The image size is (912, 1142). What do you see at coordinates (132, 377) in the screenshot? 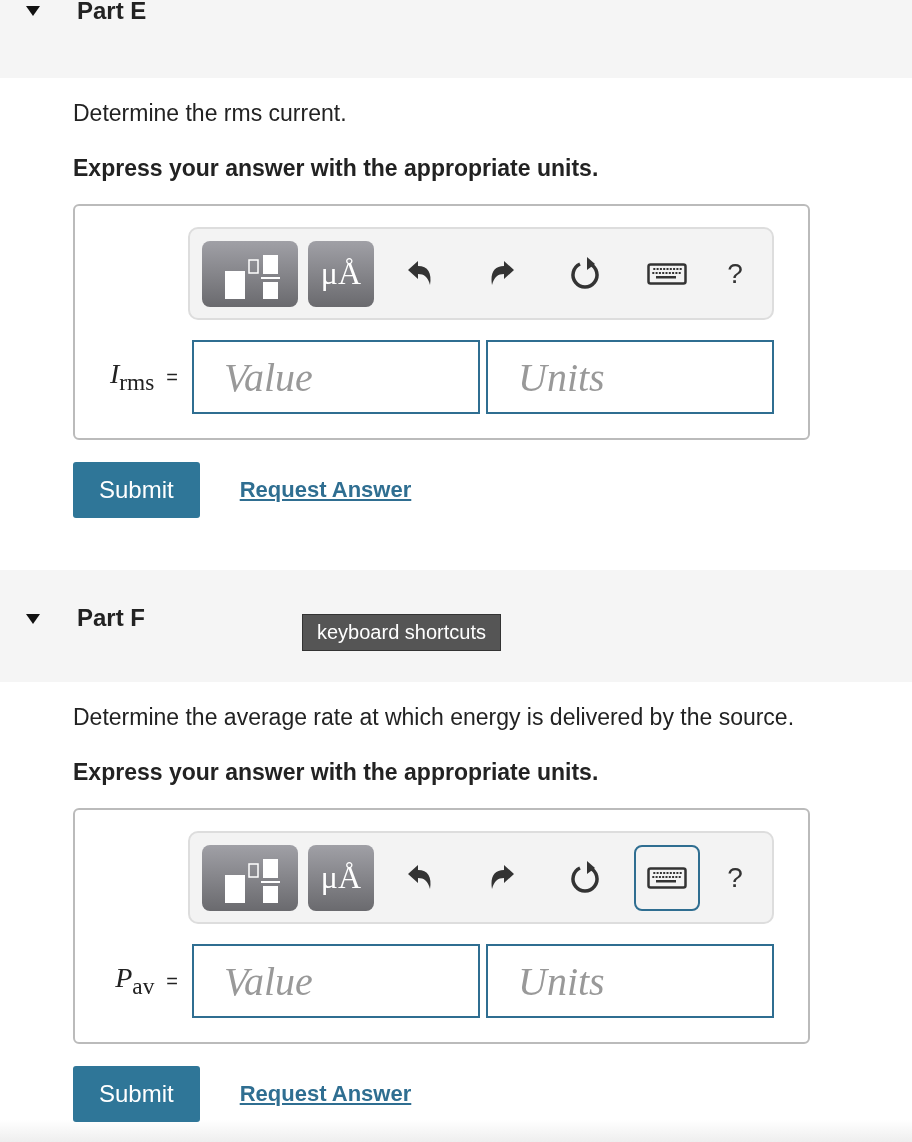
I see `variable-label: I$_{rms}$` at bounding box center [132, 377].